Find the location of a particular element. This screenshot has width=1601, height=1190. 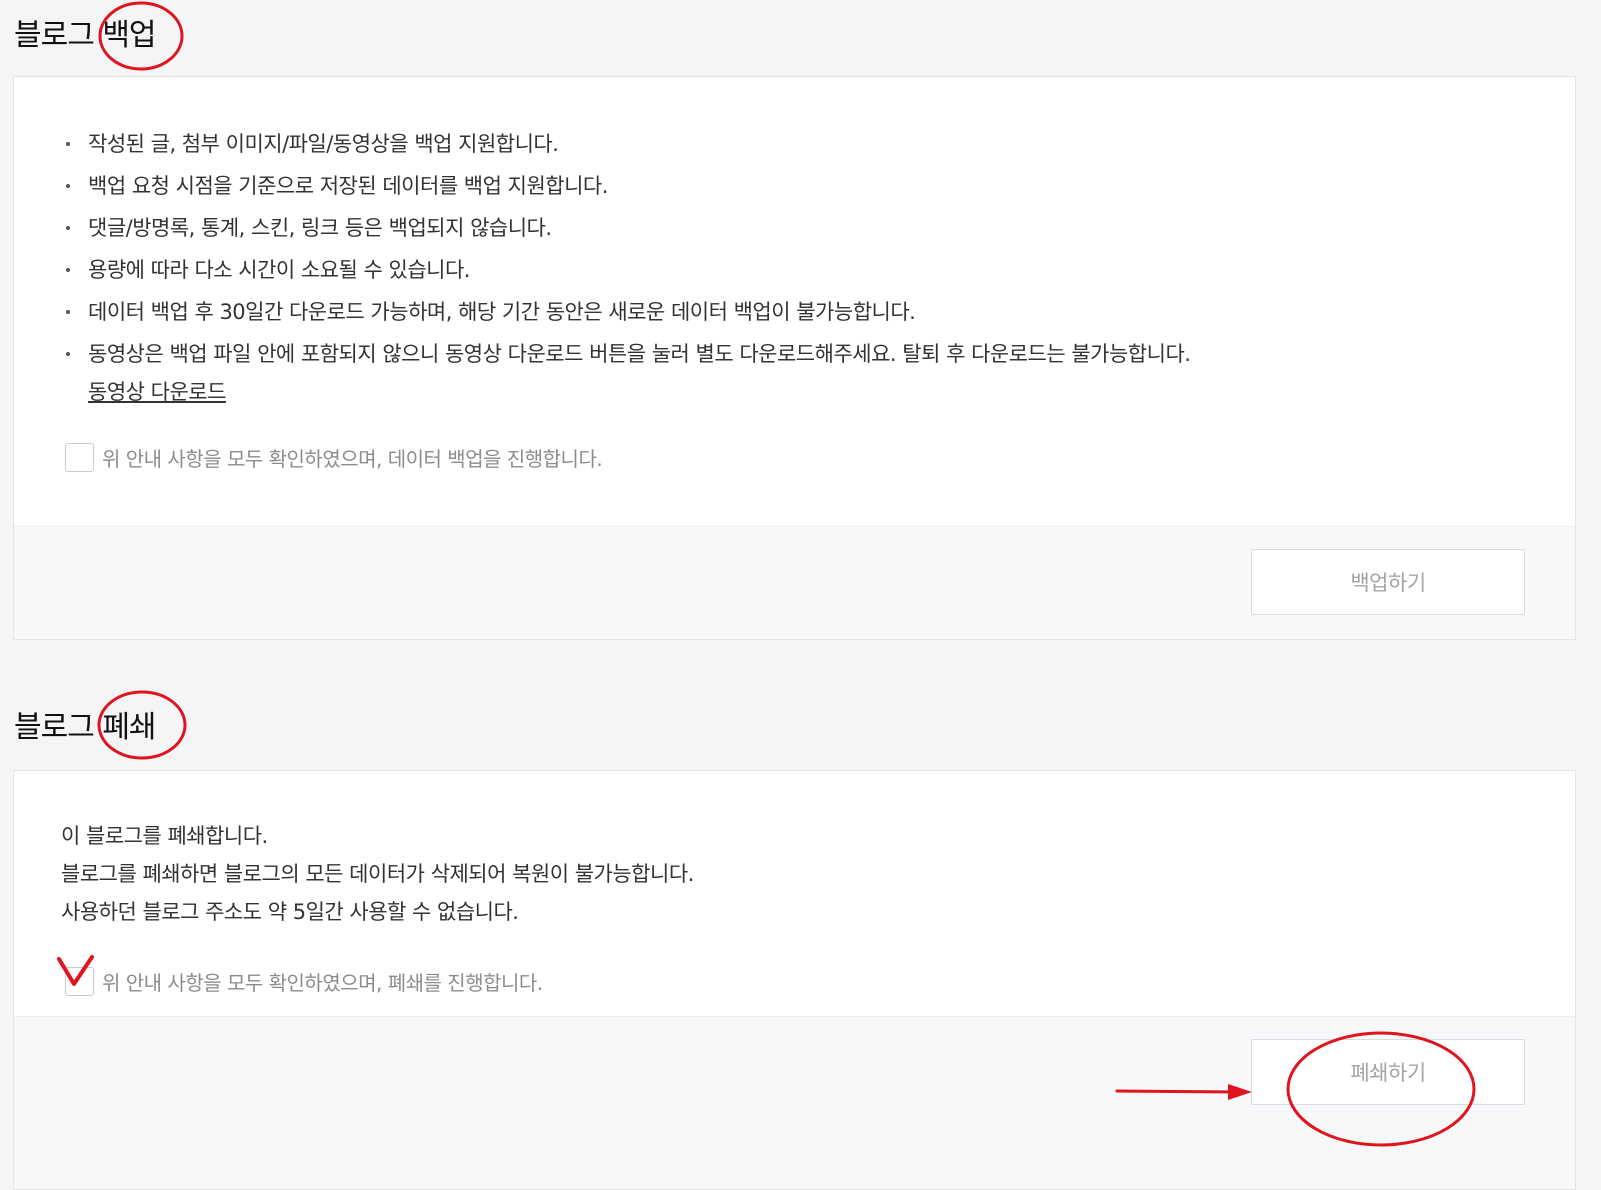

backup-card-footer: 백업하기 is located at coordinates (794, 582).